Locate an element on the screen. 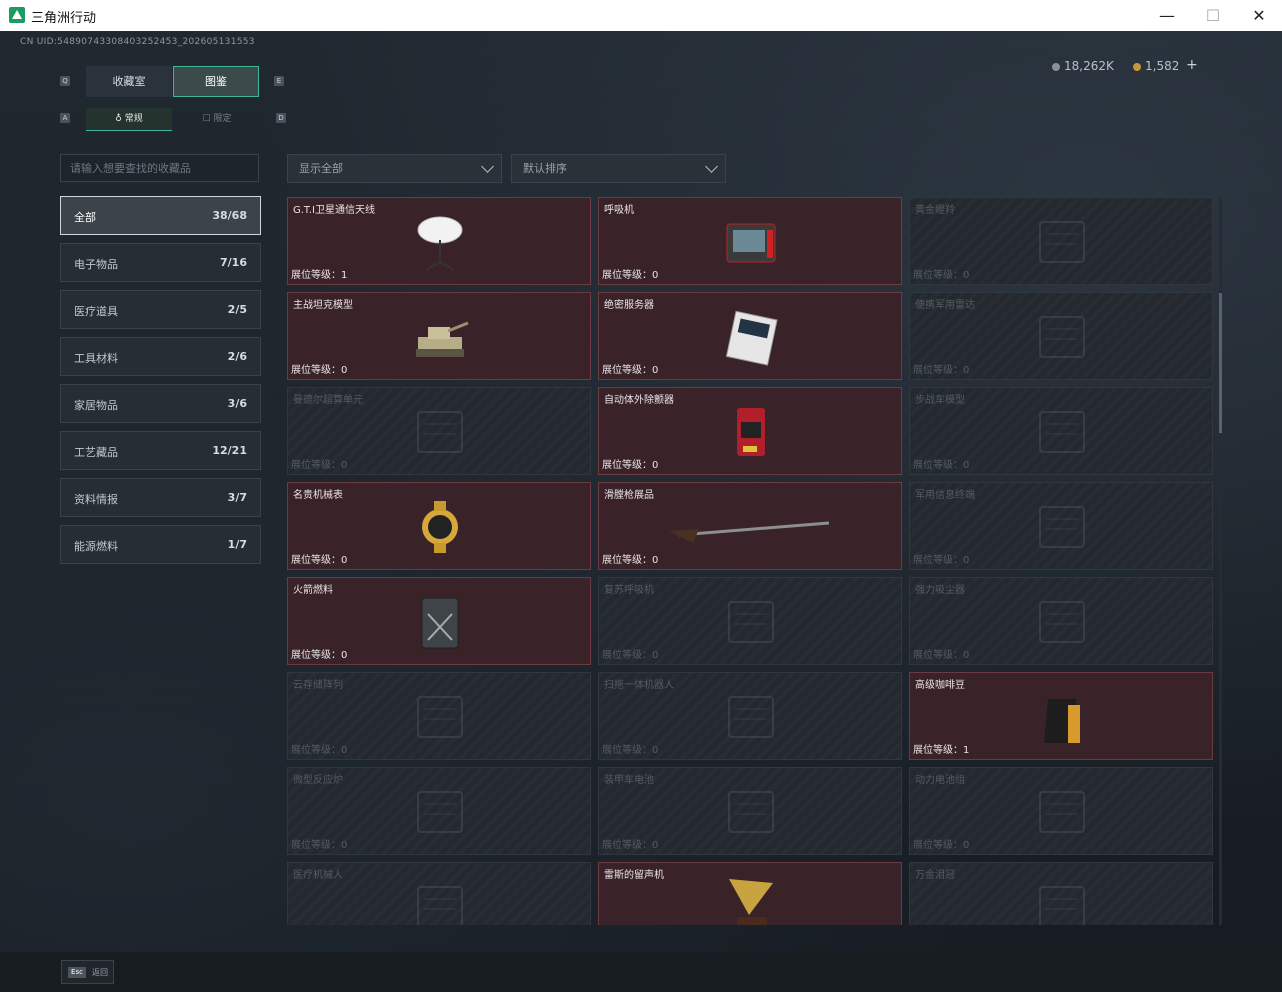 This screenshot has width=1282, height=992. category-crafts: 工艺藏品 12/21 is located at coordinates (160, 450).